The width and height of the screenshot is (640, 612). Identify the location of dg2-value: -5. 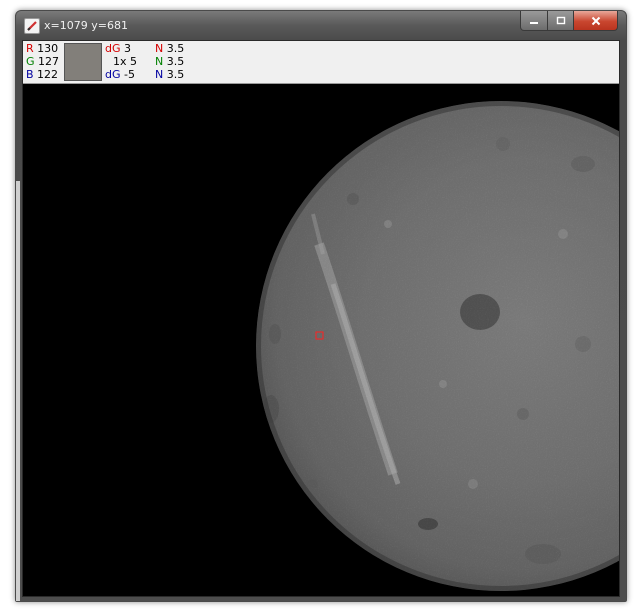
(129, 74).